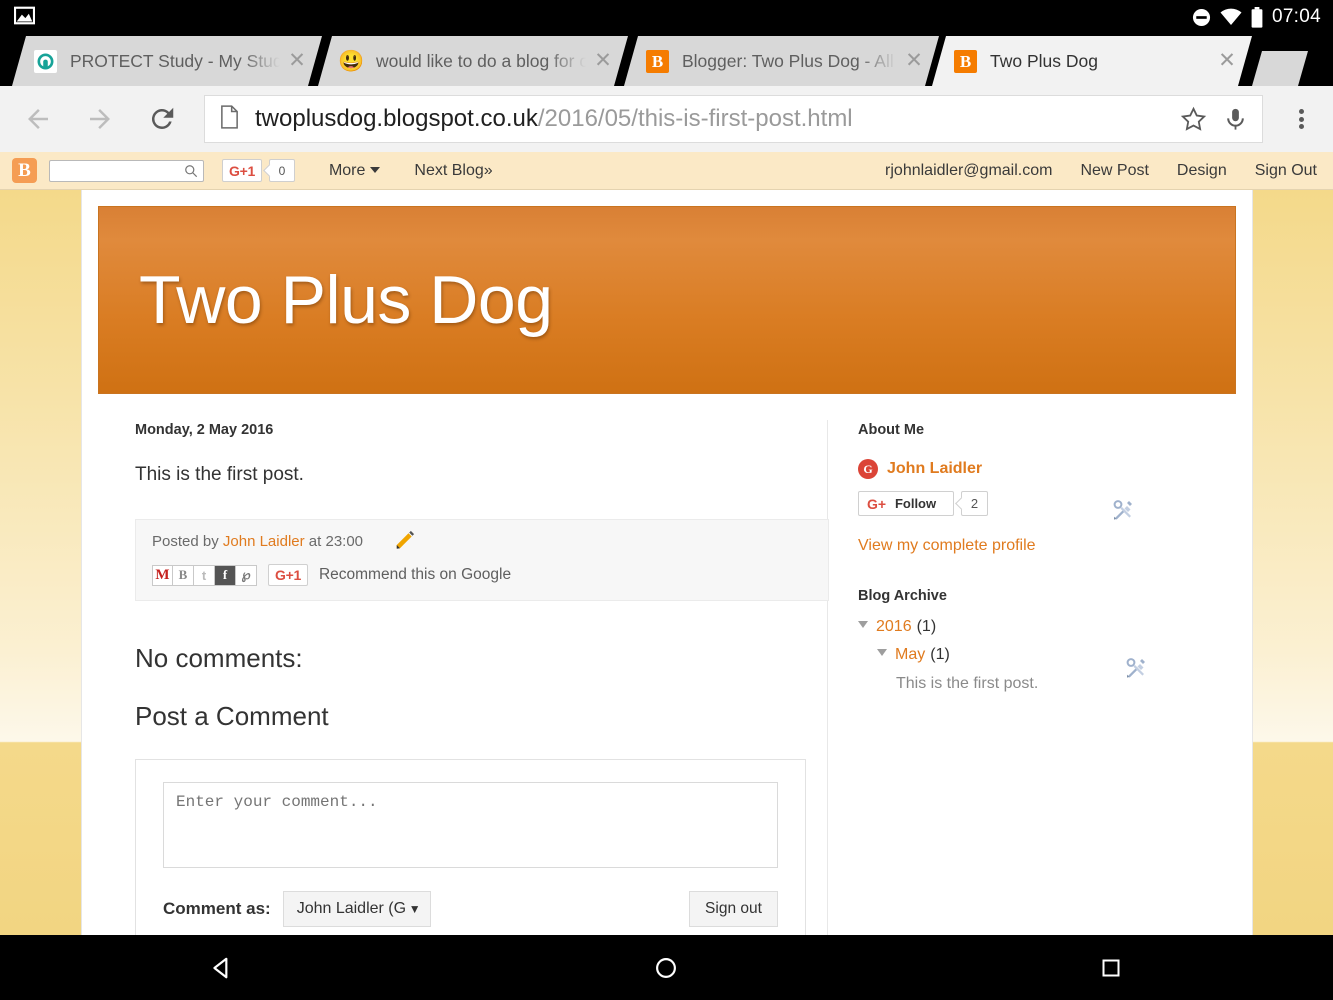 The image size is (1333, 1000). I want to click on do-not-disturb-icon, so click(1201, 17).